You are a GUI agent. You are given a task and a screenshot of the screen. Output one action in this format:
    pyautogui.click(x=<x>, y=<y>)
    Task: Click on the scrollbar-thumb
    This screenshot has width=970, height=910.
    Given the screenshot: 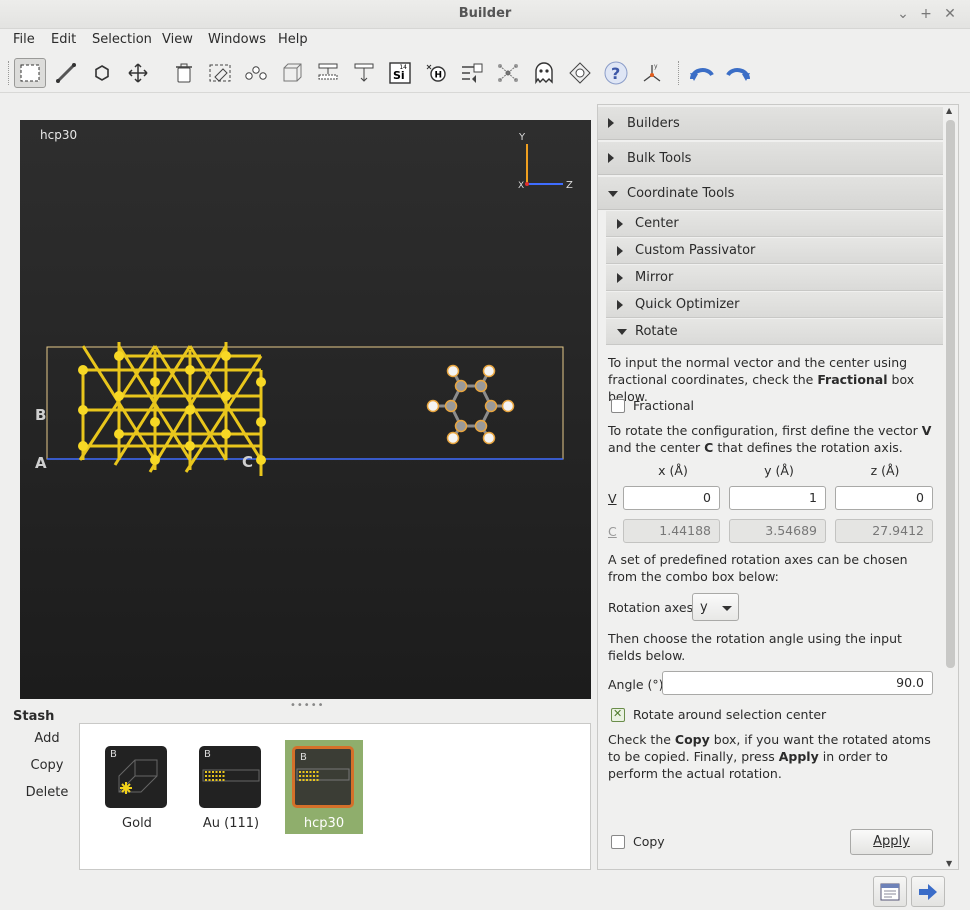 What is the action you would take?
    pyautogui.click(x=950, y=394)
    